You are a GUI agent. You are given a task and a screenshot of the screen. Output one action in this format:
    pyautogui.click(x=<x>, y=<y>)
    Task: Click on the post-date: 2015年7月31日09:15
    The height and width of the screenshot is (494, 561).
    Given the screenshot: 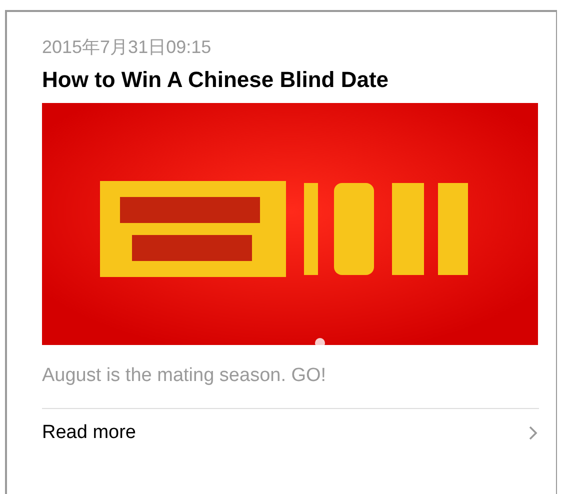 What is the action you would take?
    pyautogui.click(x=127, y=47)
    